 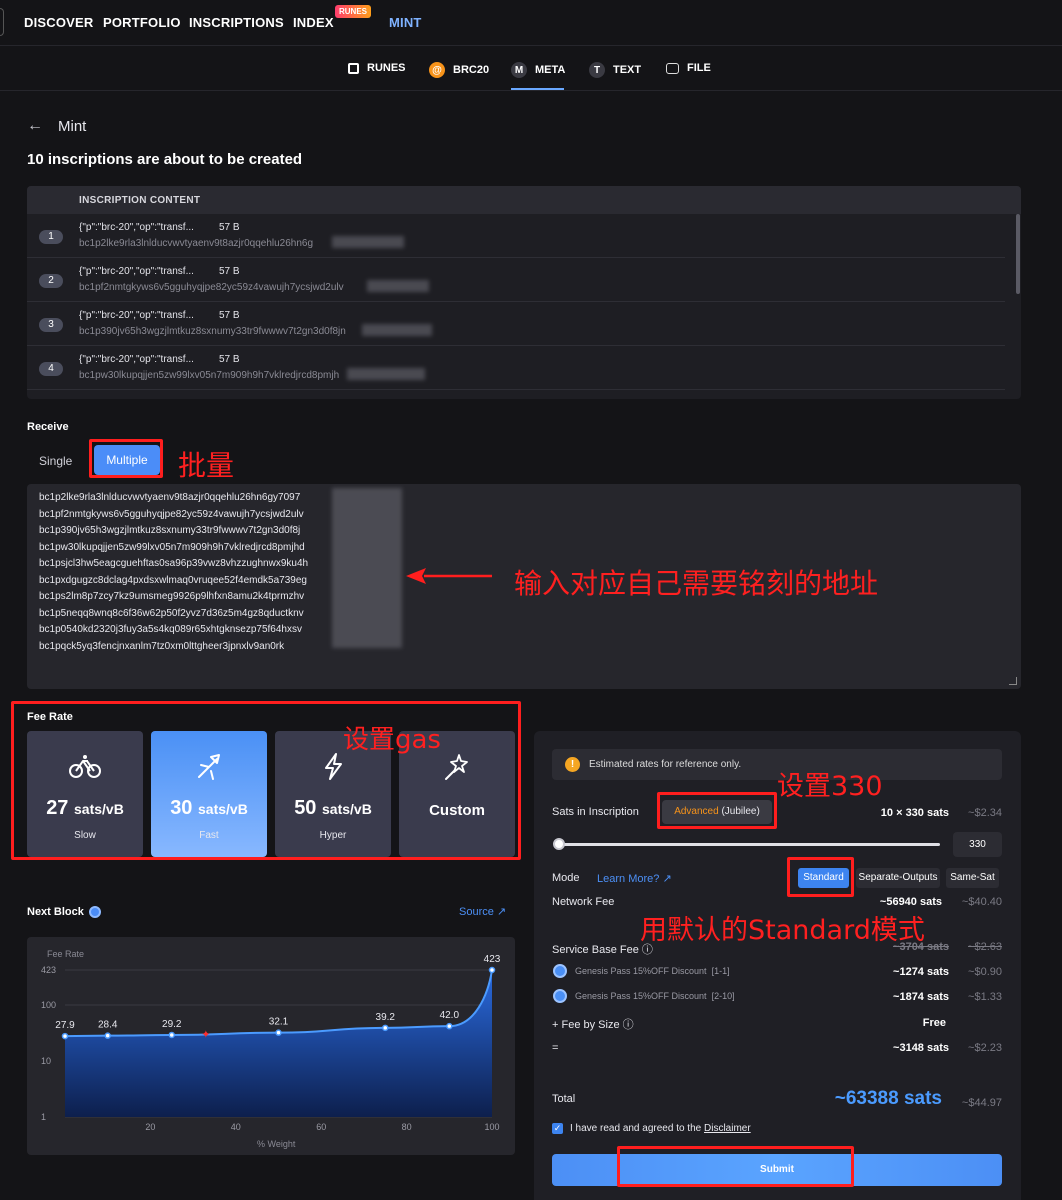 What do you see at coordinates (35, 126) in the screenshot?
I see `back-arrow-icon: ←` at bounding box center [35, 126].